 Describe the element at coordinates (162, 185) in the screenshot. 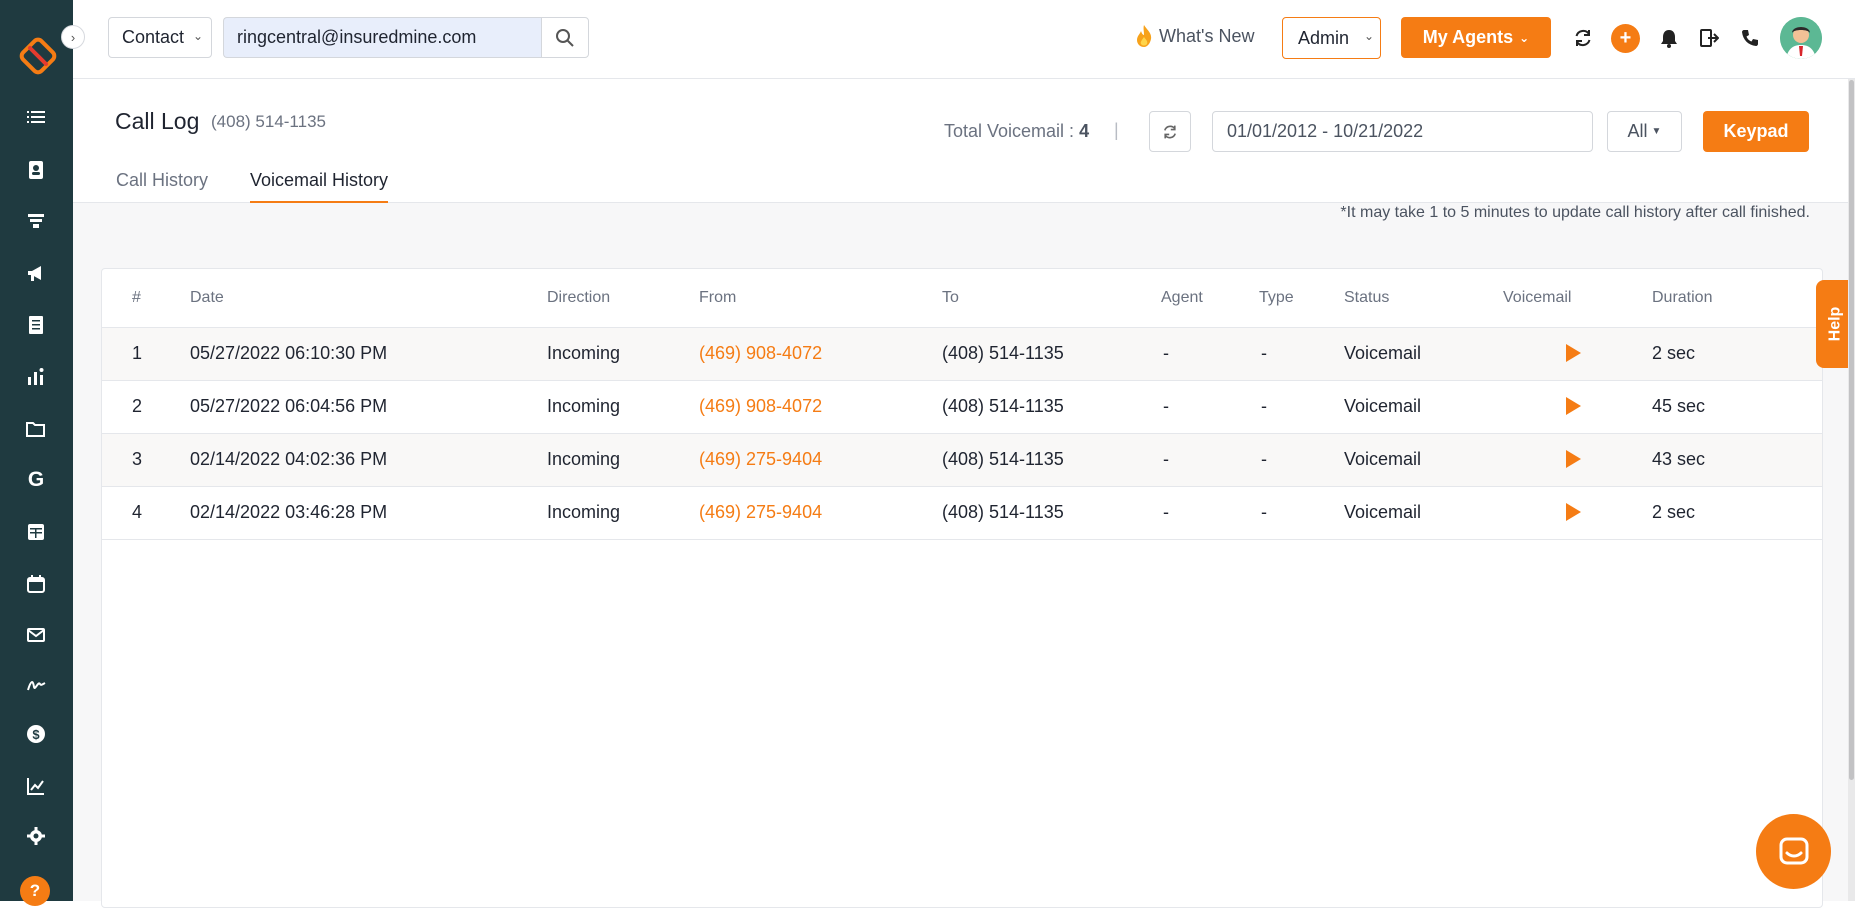

I see `tab-call-history: Call History` at that location.